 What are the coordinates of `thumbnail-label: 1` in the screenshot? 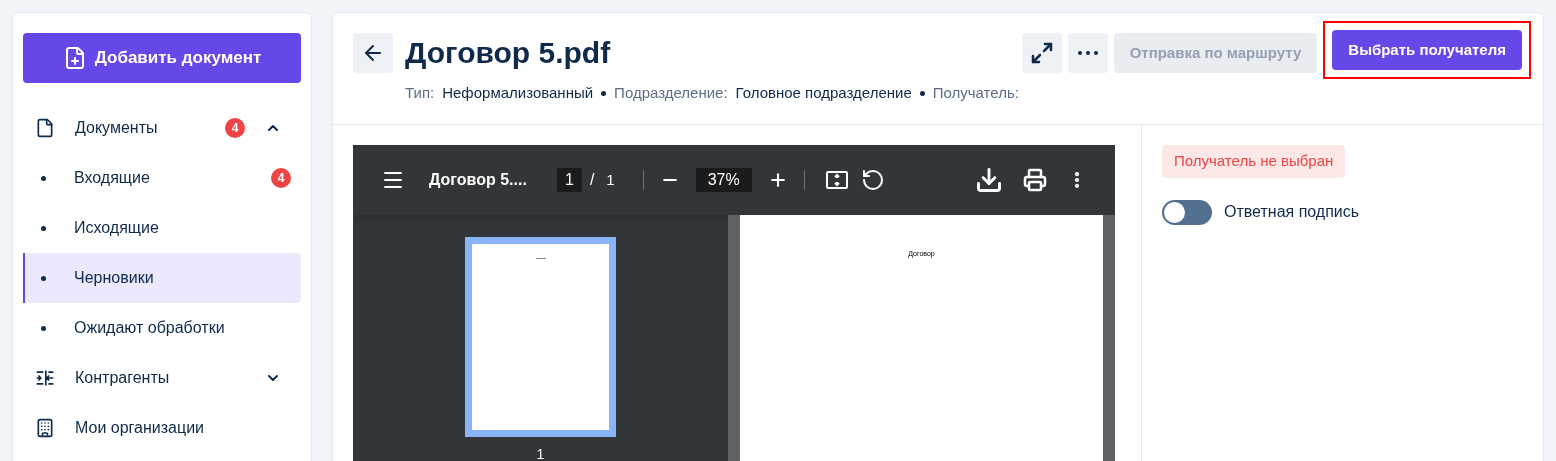 It's located at (540, 453).